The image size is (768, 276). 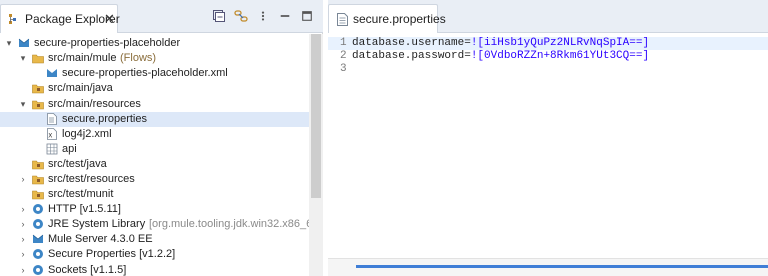 I want to click on tree-item: src/test/java, so click(x=154, y=164).